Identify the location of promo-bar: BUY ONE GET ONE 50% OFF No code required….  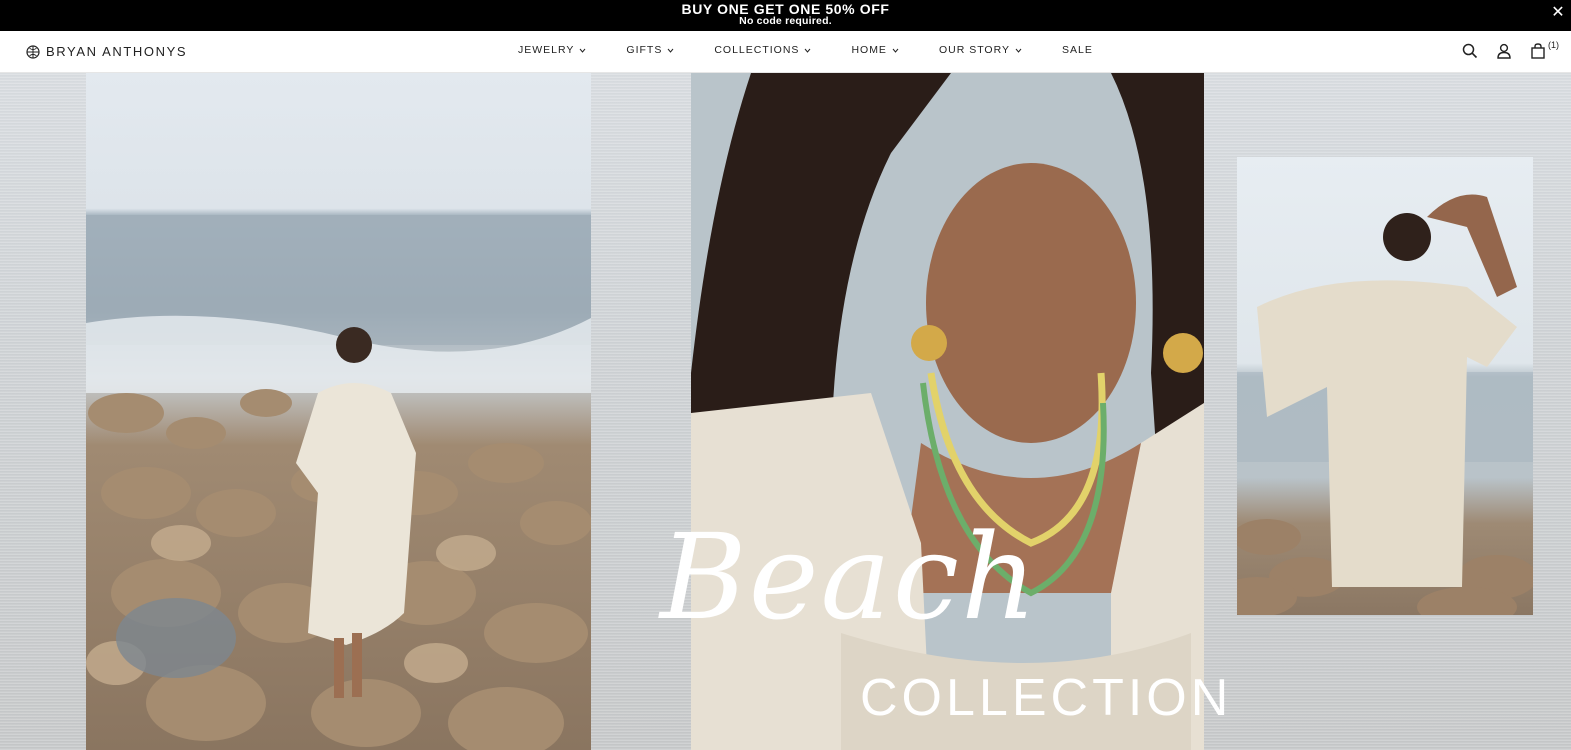
(785, 15).